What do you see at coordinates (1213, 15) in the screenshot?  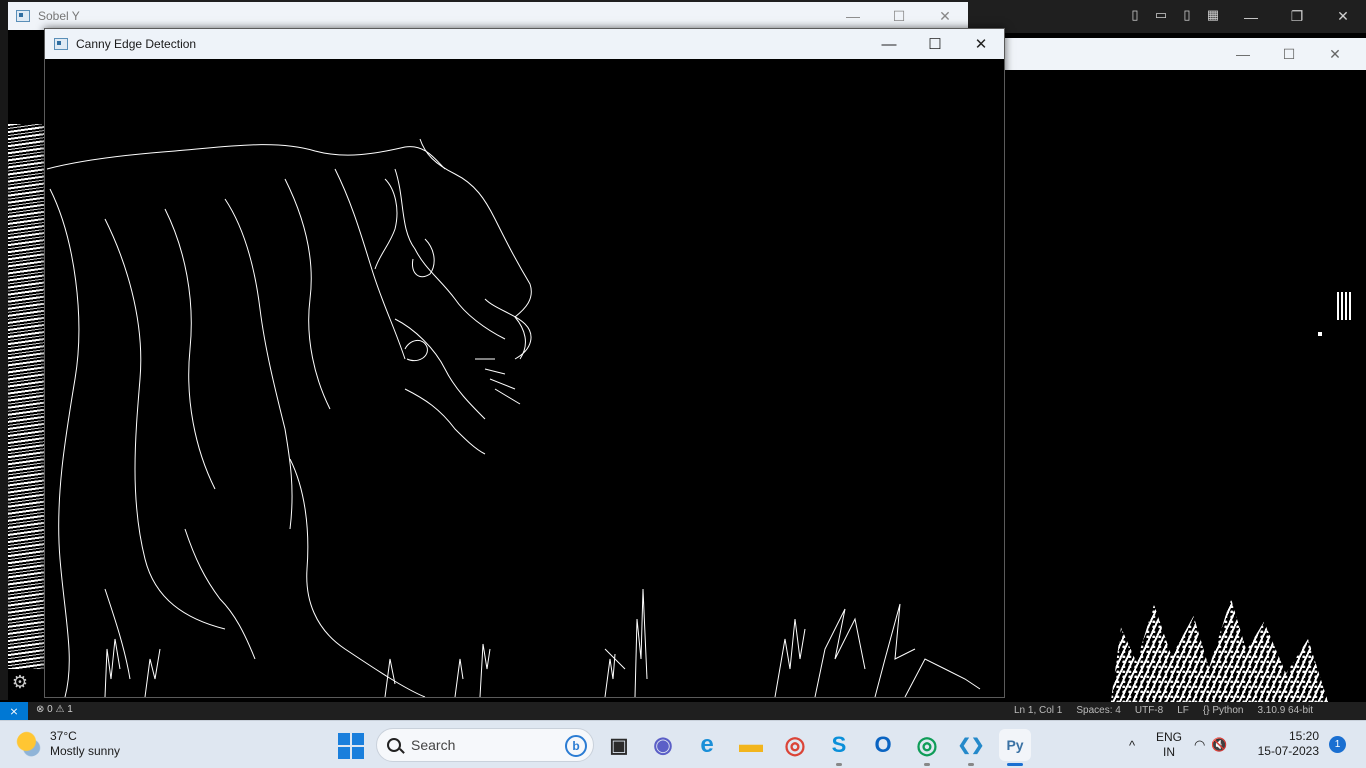 I see `layout-customize-icon: ▦` at bounding box center [1213, 15].